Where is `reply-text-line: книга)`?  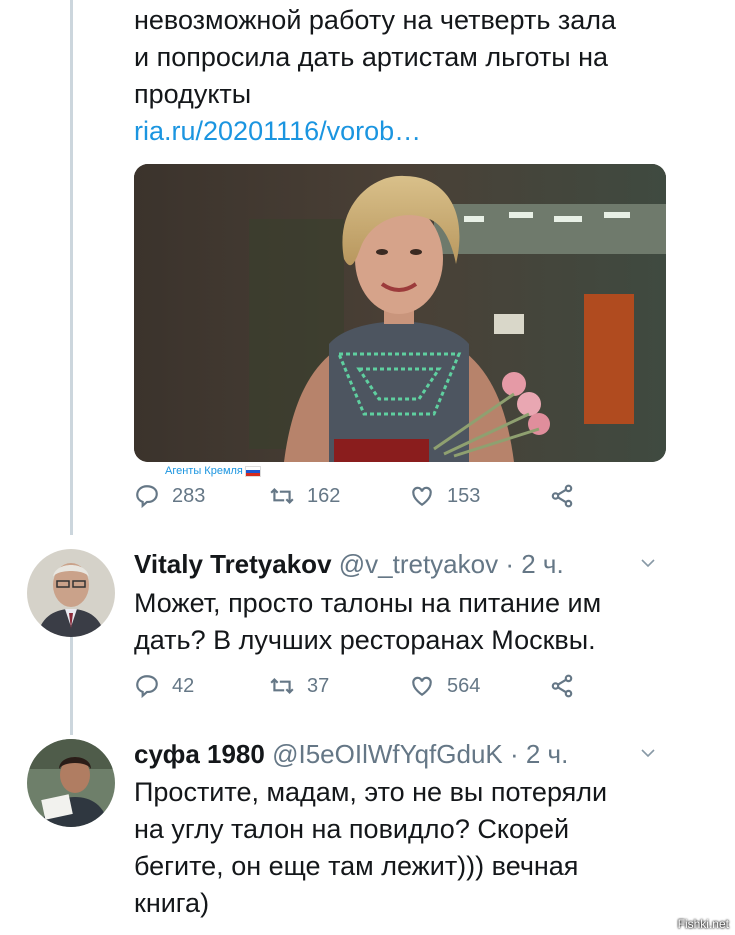 reply-text-line: книга) is located at coordinates (172, 903).